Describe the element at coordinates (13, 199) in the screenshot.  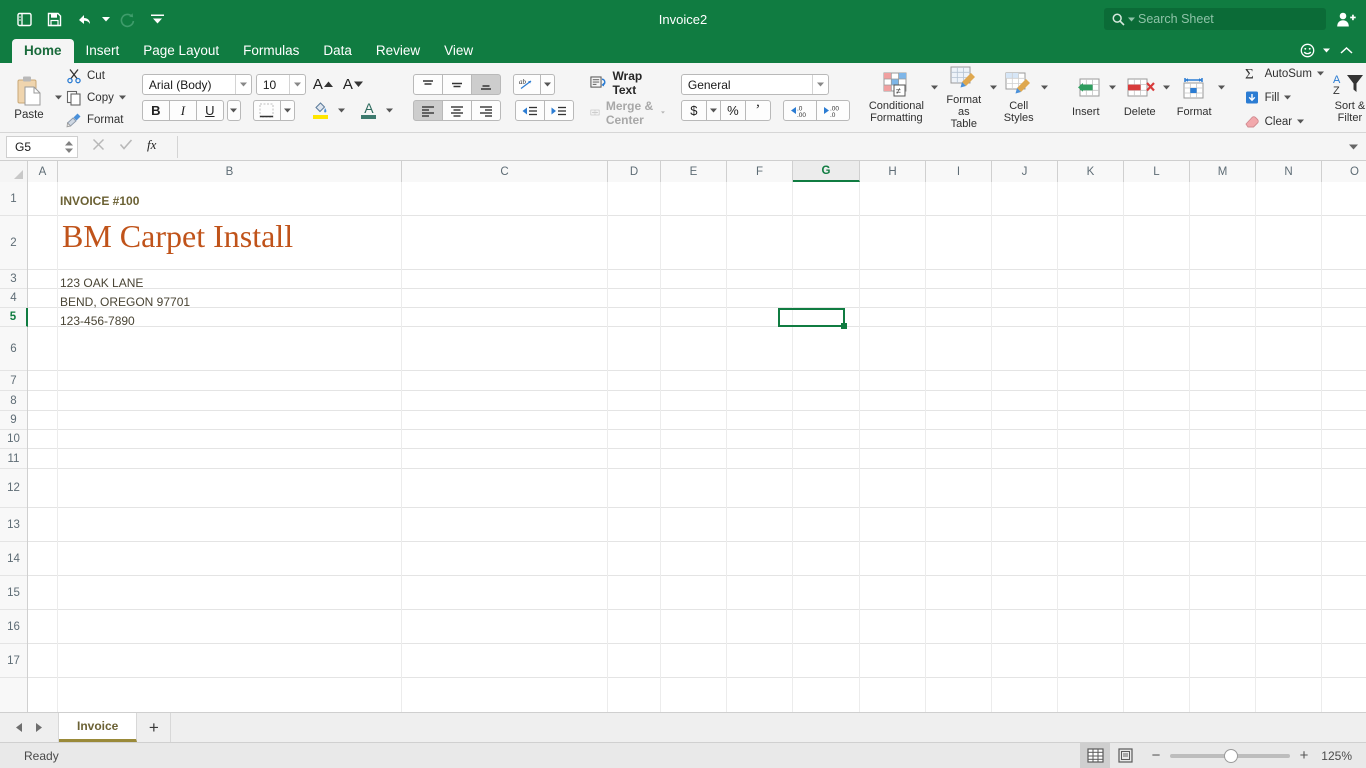
I see `row-header-1: 1` at that location.